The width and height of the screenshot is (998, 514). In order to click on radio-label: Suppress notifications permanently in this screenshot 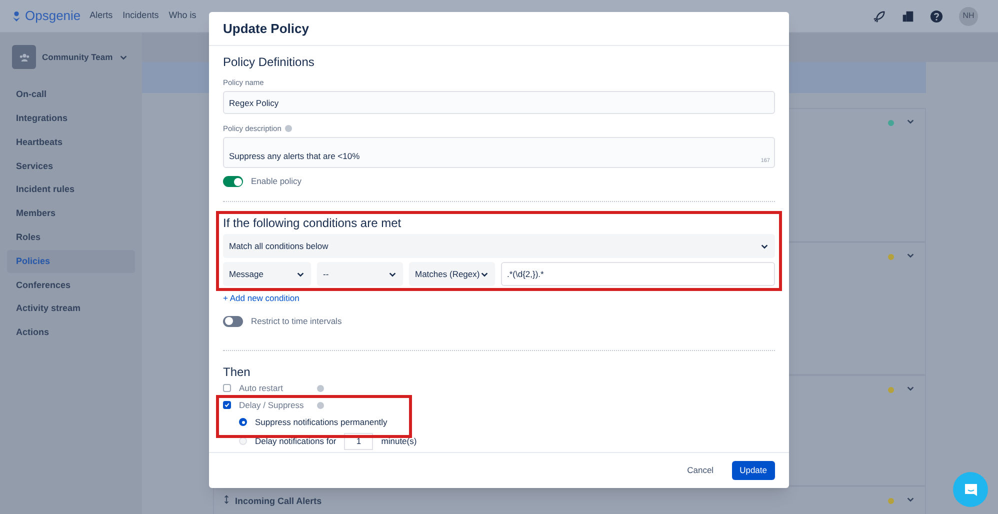, I will do `click(321, 422)`.